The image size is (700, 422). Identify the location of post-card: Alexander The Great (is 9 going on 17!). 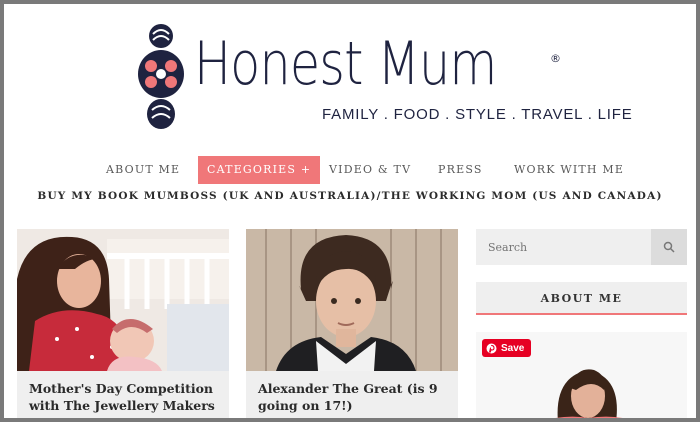
(352, 323).